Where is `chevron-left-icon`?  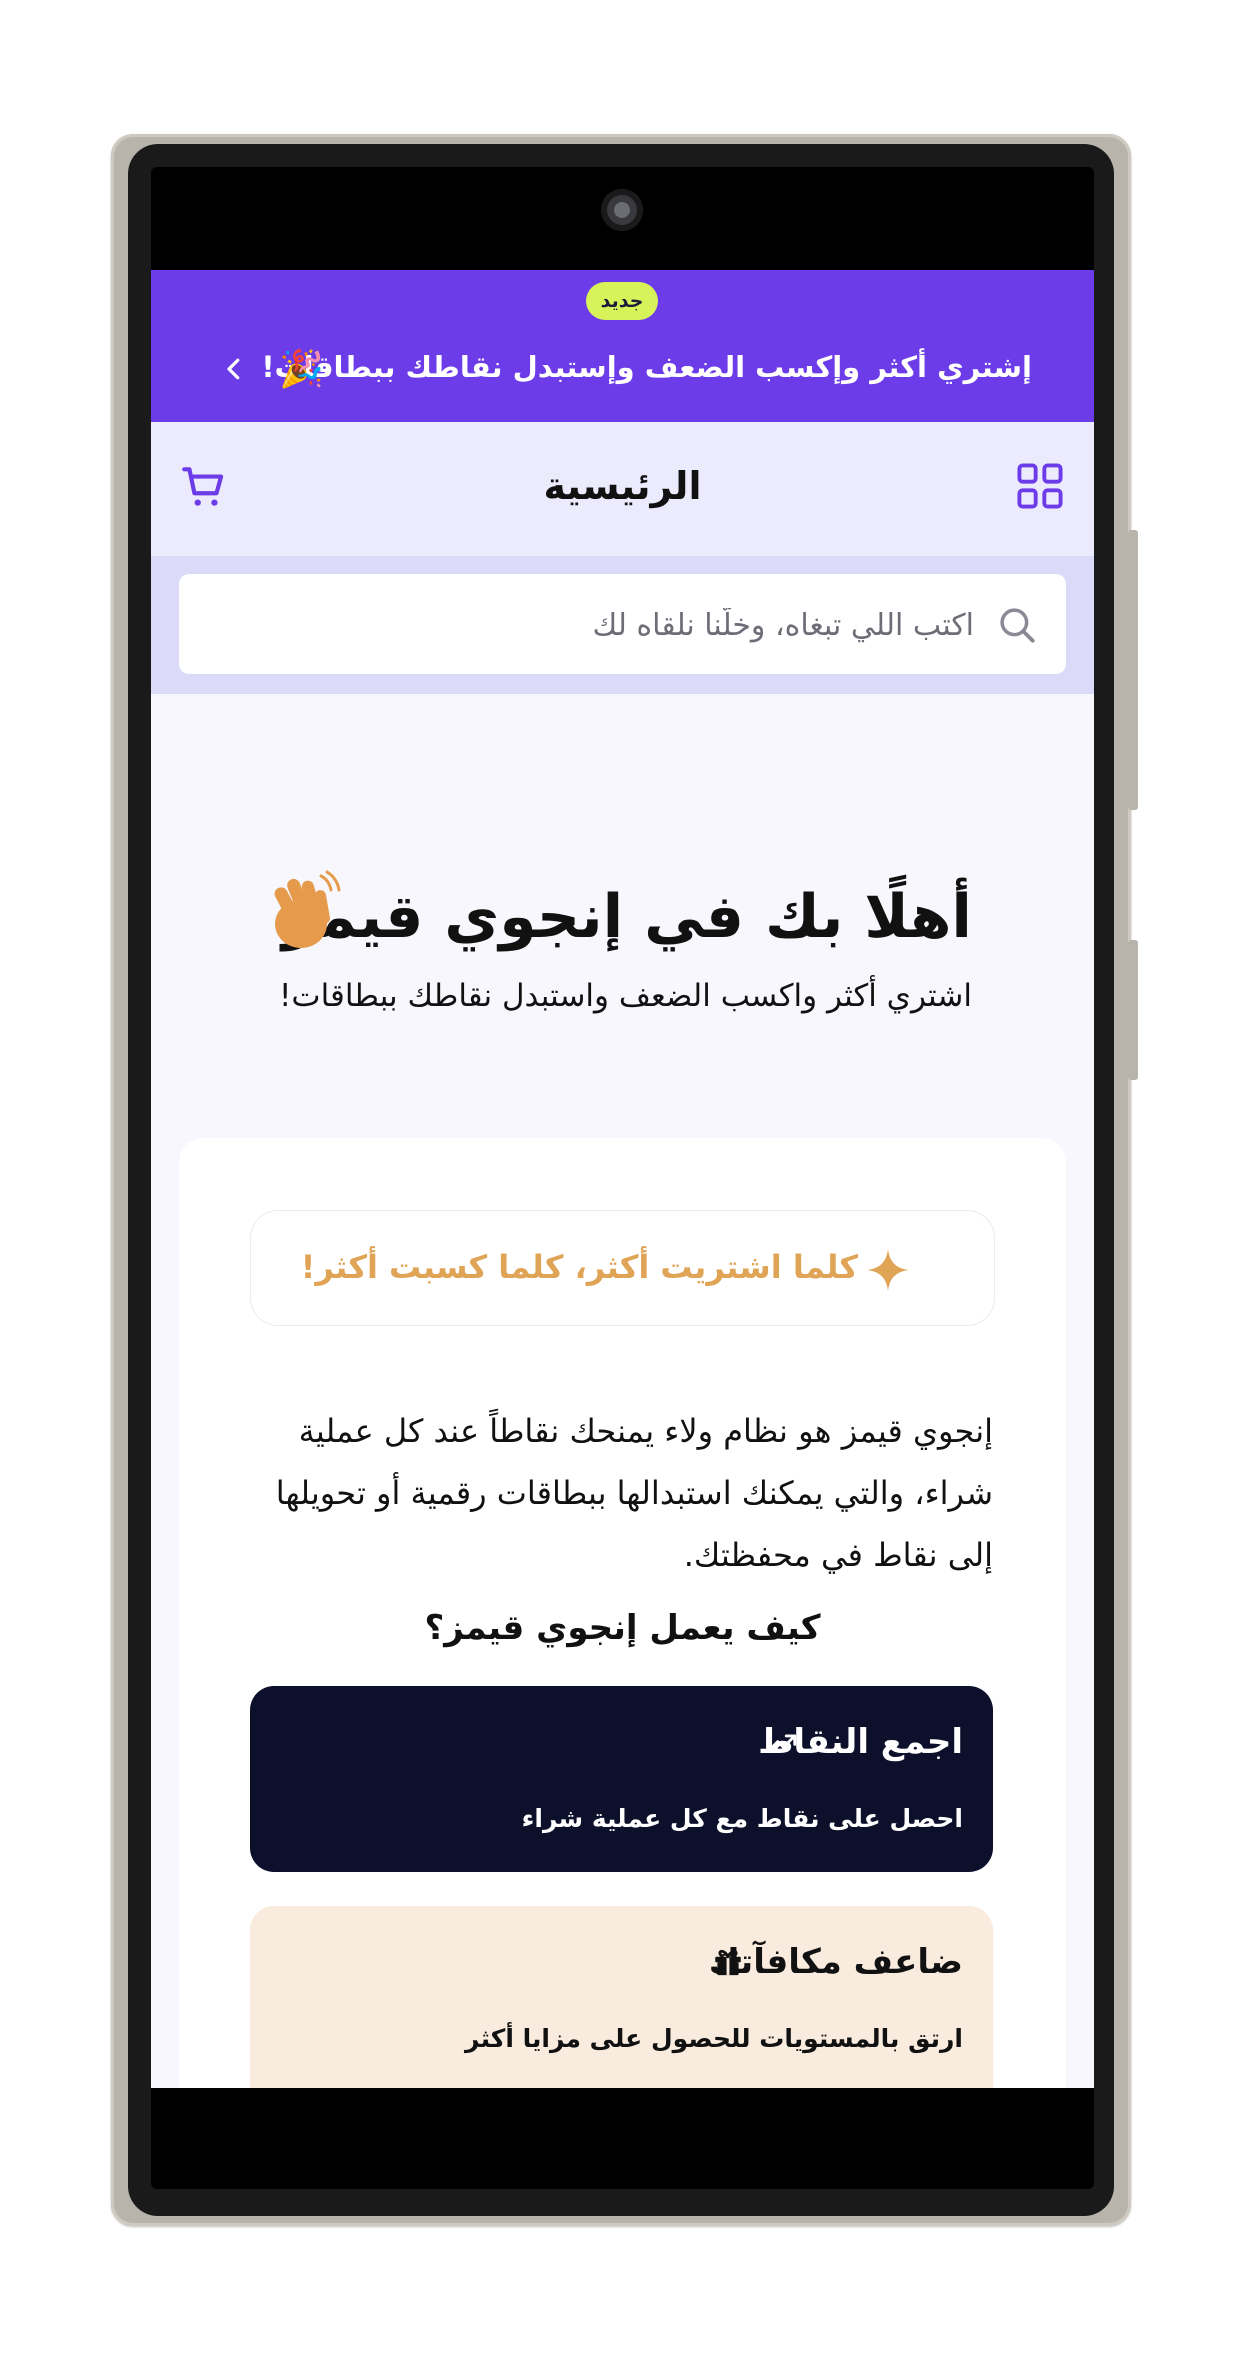
chevron-left-icon is located at coordinates (234, 369).